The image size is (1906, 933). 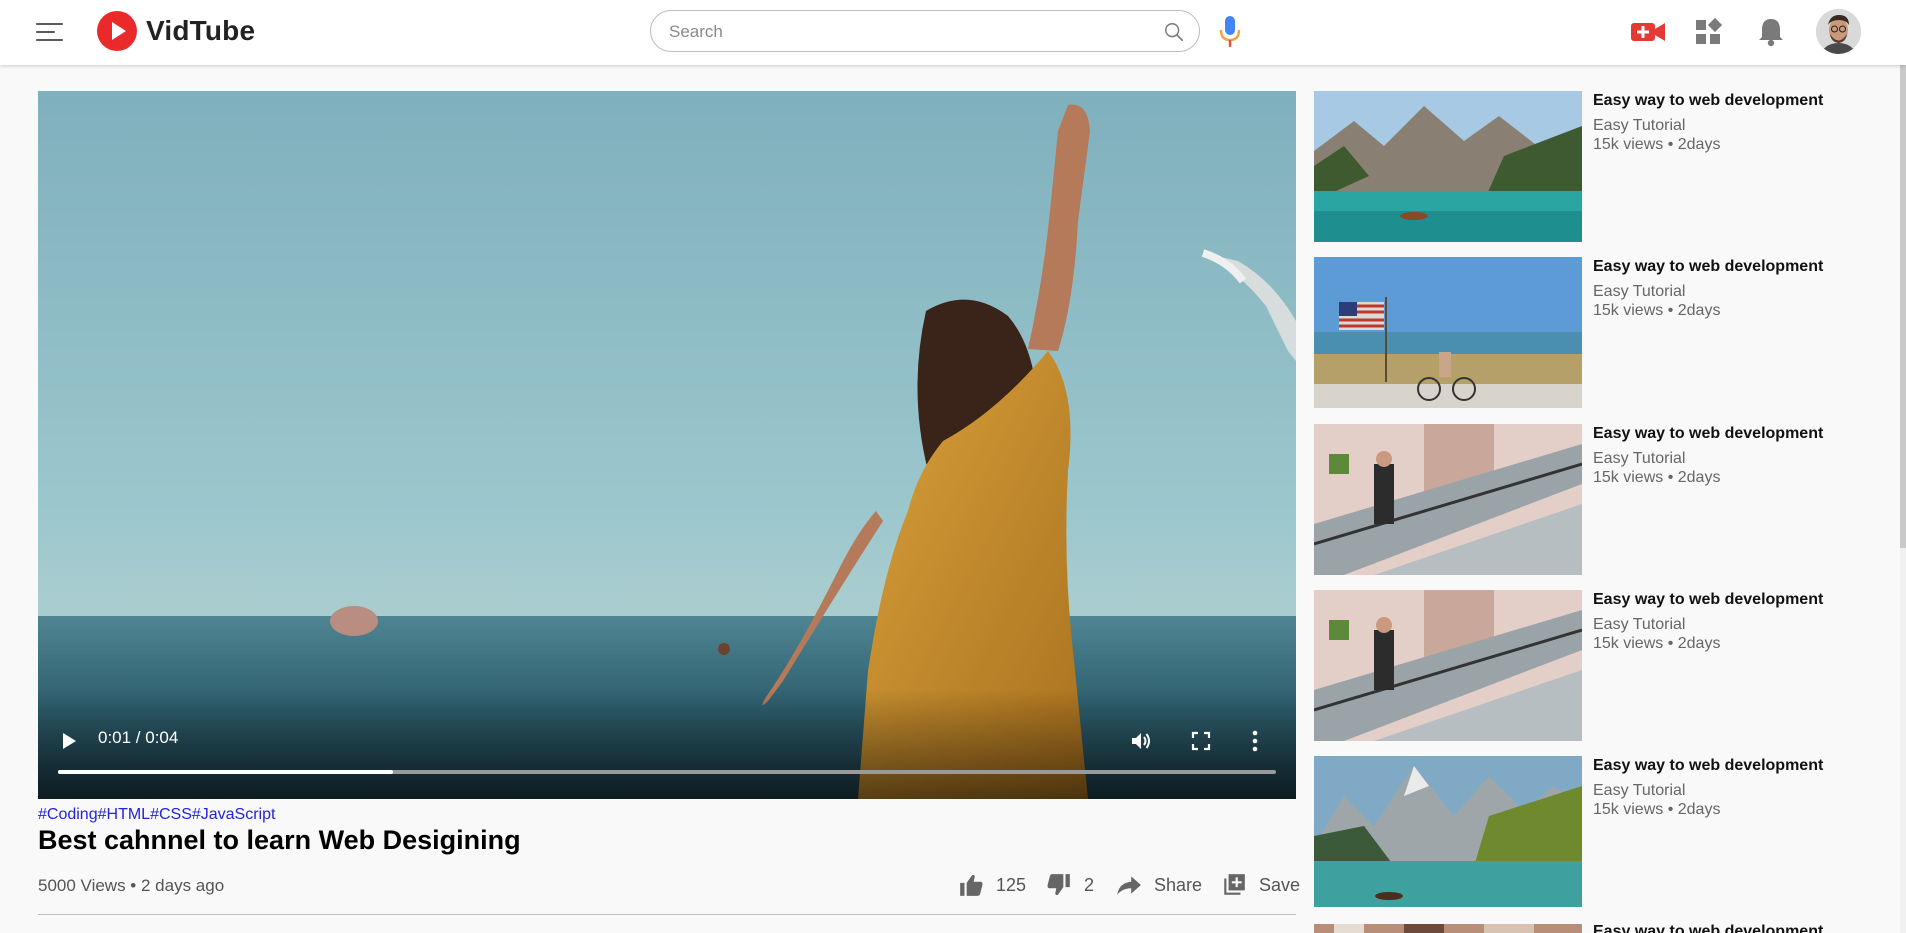 I want to click on page-scrollbar, so click(x=1903, y=499).